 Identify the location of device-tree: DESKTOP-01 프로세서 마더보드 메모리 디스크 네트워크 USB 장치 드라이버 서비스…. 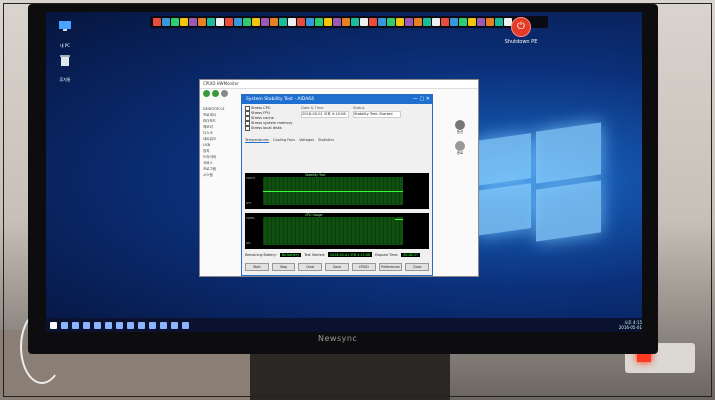
(223, 142).